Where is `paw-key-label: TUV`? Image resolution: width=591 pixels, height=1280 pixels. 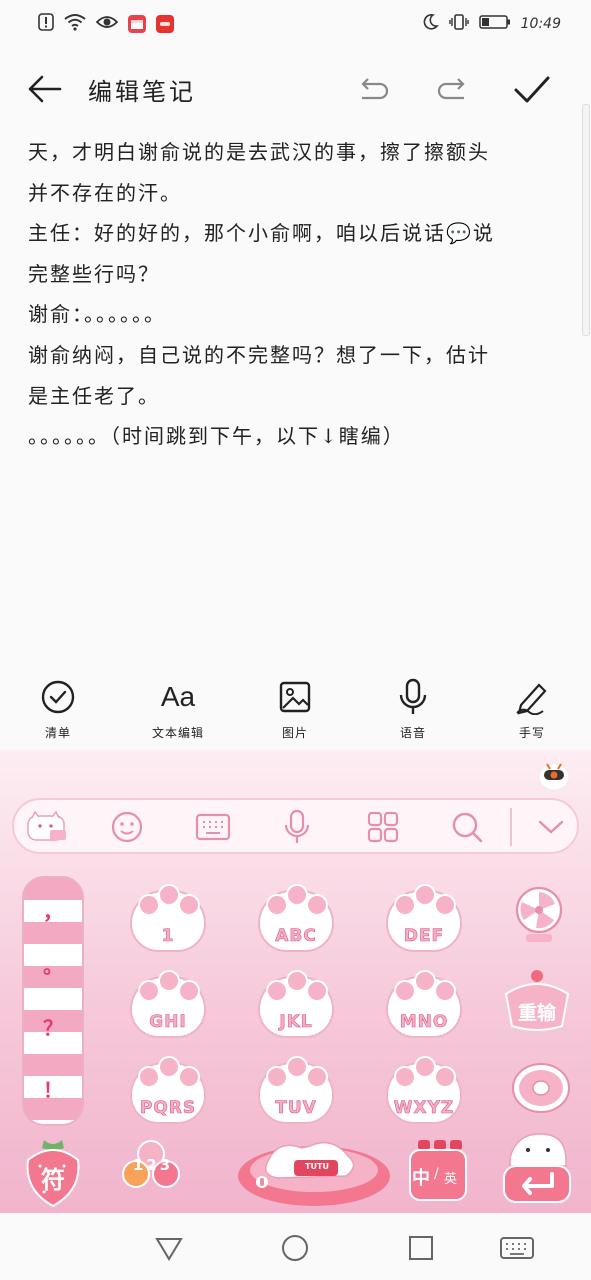
paw-key-label: TUV is located at coordinates (296, 1108).